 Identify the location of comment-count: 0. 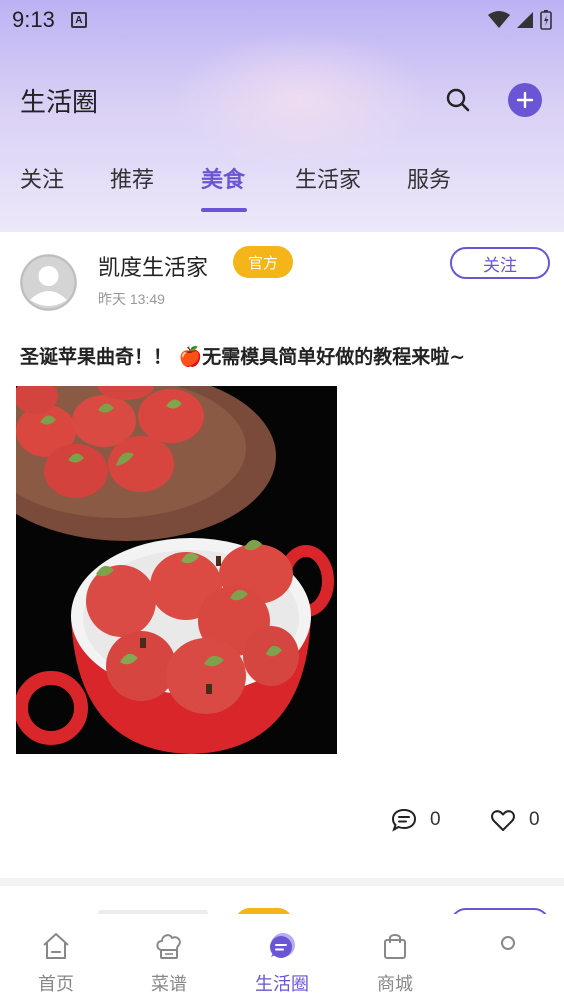
(435, 819).